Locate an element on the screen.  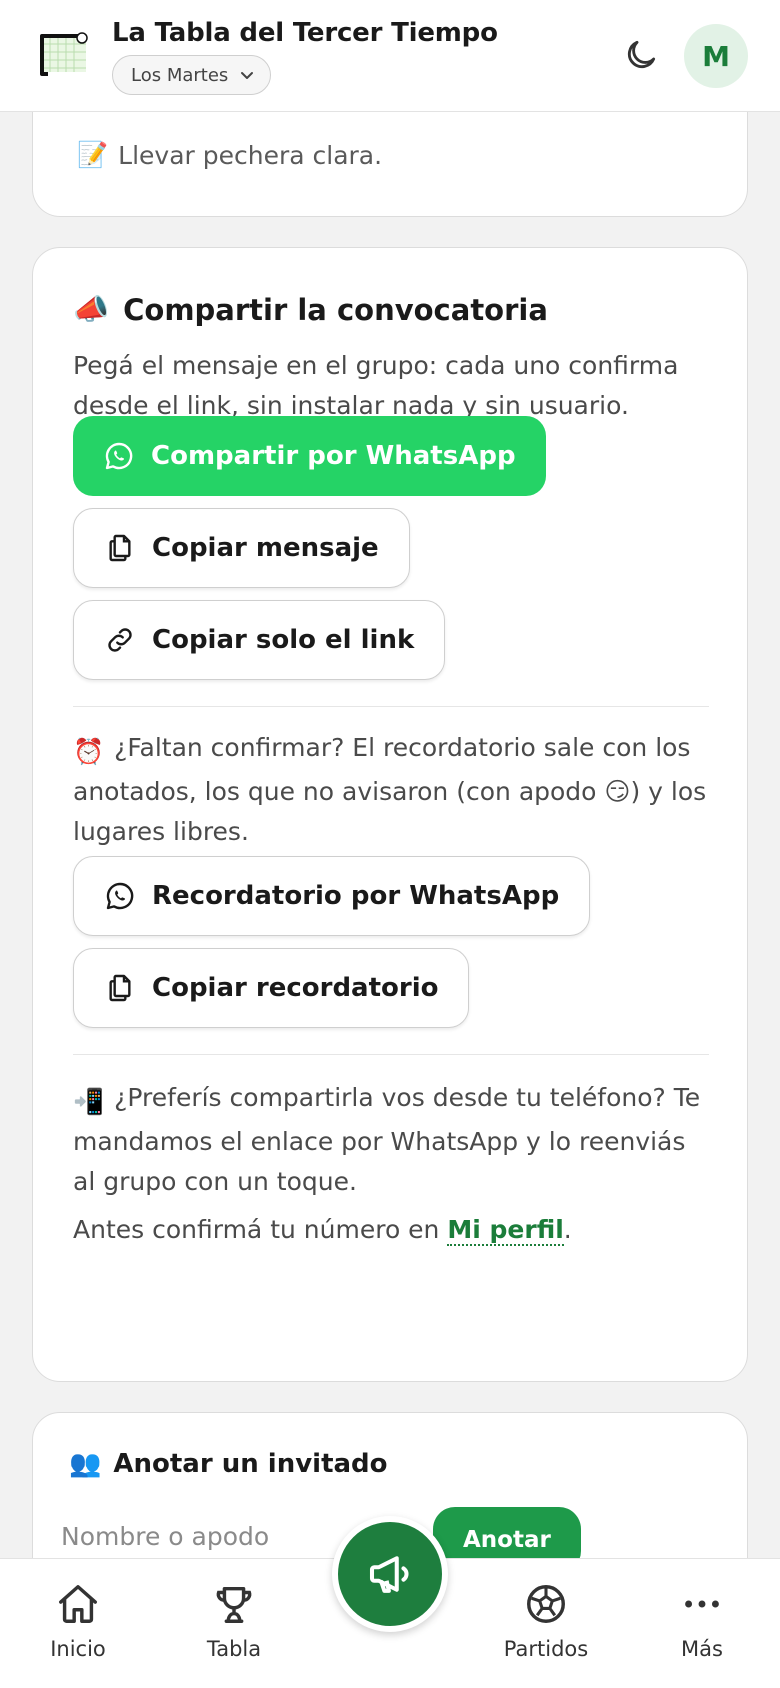
reminder-whatsapp-button: Recordatorio por WhatsApp is located at coordinates (332, 896).